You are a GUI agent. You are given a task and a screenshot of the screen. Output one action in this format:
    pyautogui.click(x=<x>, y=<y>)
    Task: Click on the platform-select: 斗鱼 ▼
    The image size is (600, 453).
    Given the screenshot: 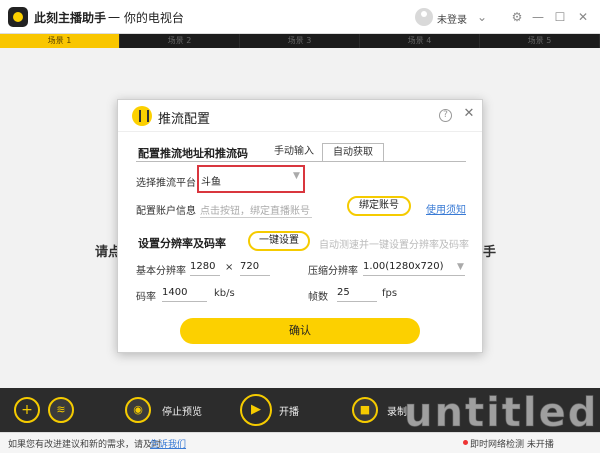 What is the action you would take?
    pyautogui.click(x=251, y=179)
    